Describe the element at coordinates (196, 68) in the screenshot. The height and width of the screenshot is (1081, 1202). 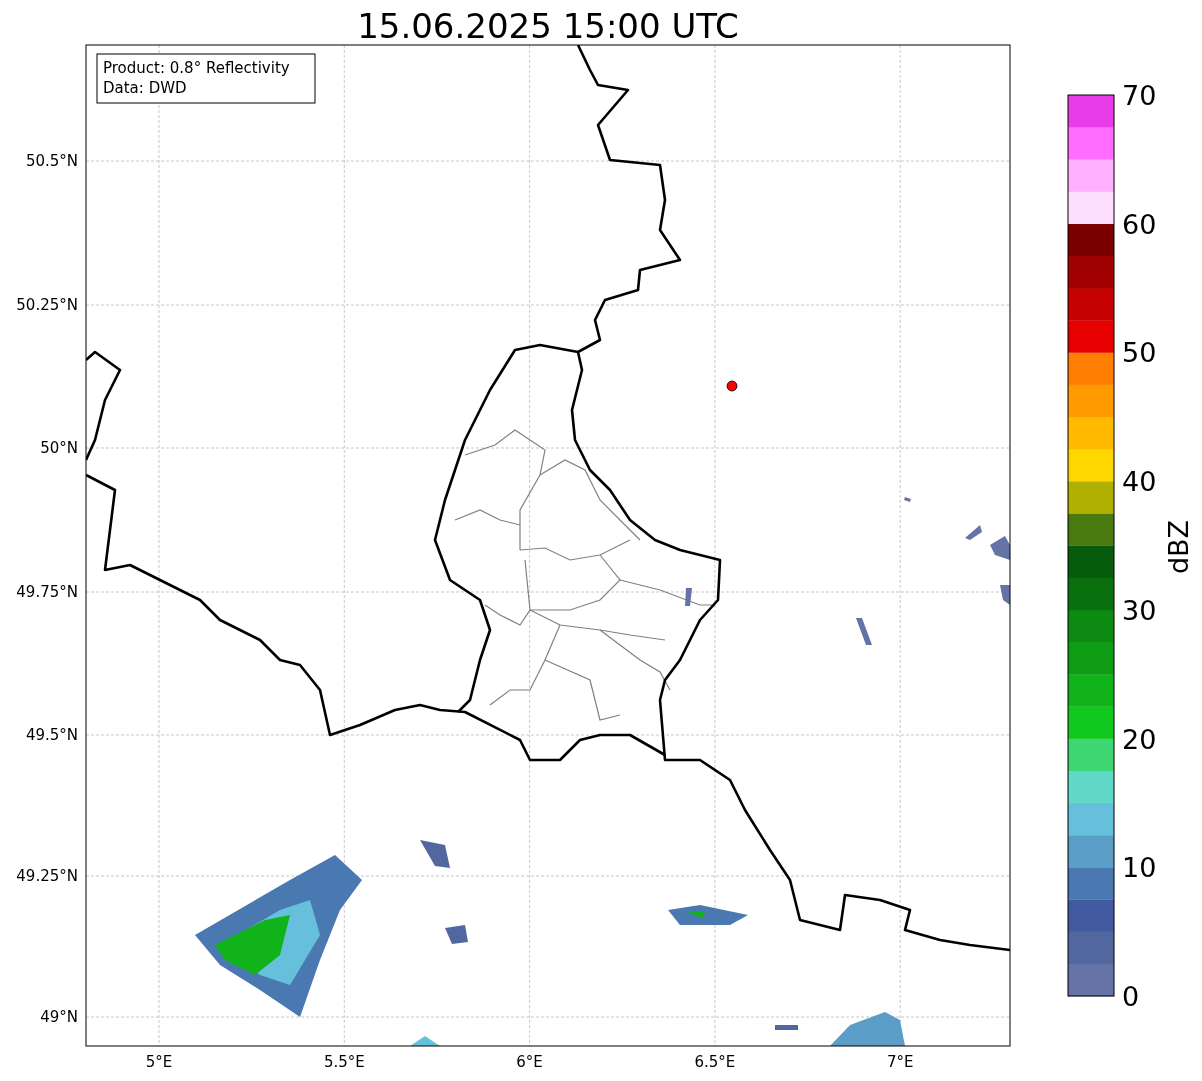
I see `info-text: Product: 0.8° Reflectivity` at that location.